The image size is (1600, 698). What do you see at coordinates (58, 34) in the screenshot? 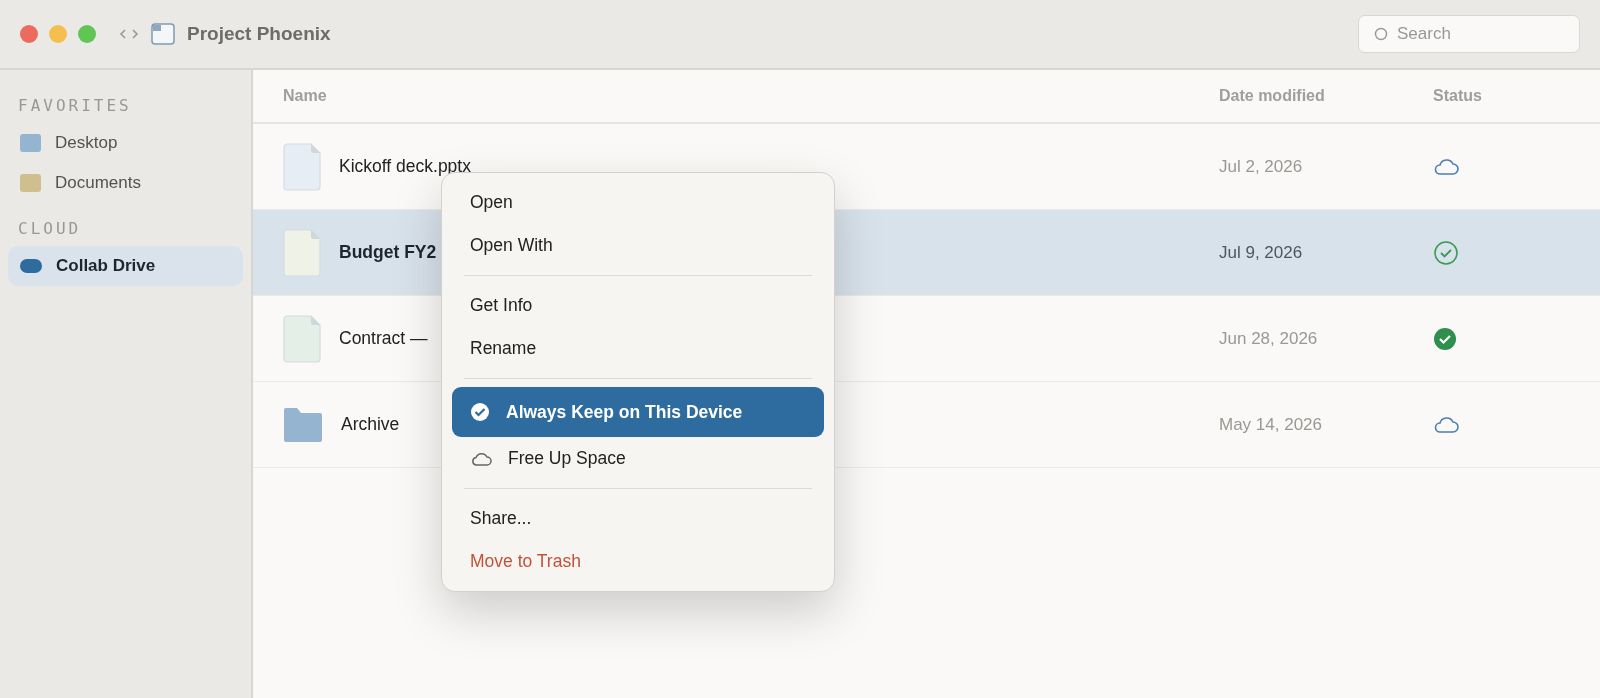
I see `minimize-button` at bounding box center [58, 34].